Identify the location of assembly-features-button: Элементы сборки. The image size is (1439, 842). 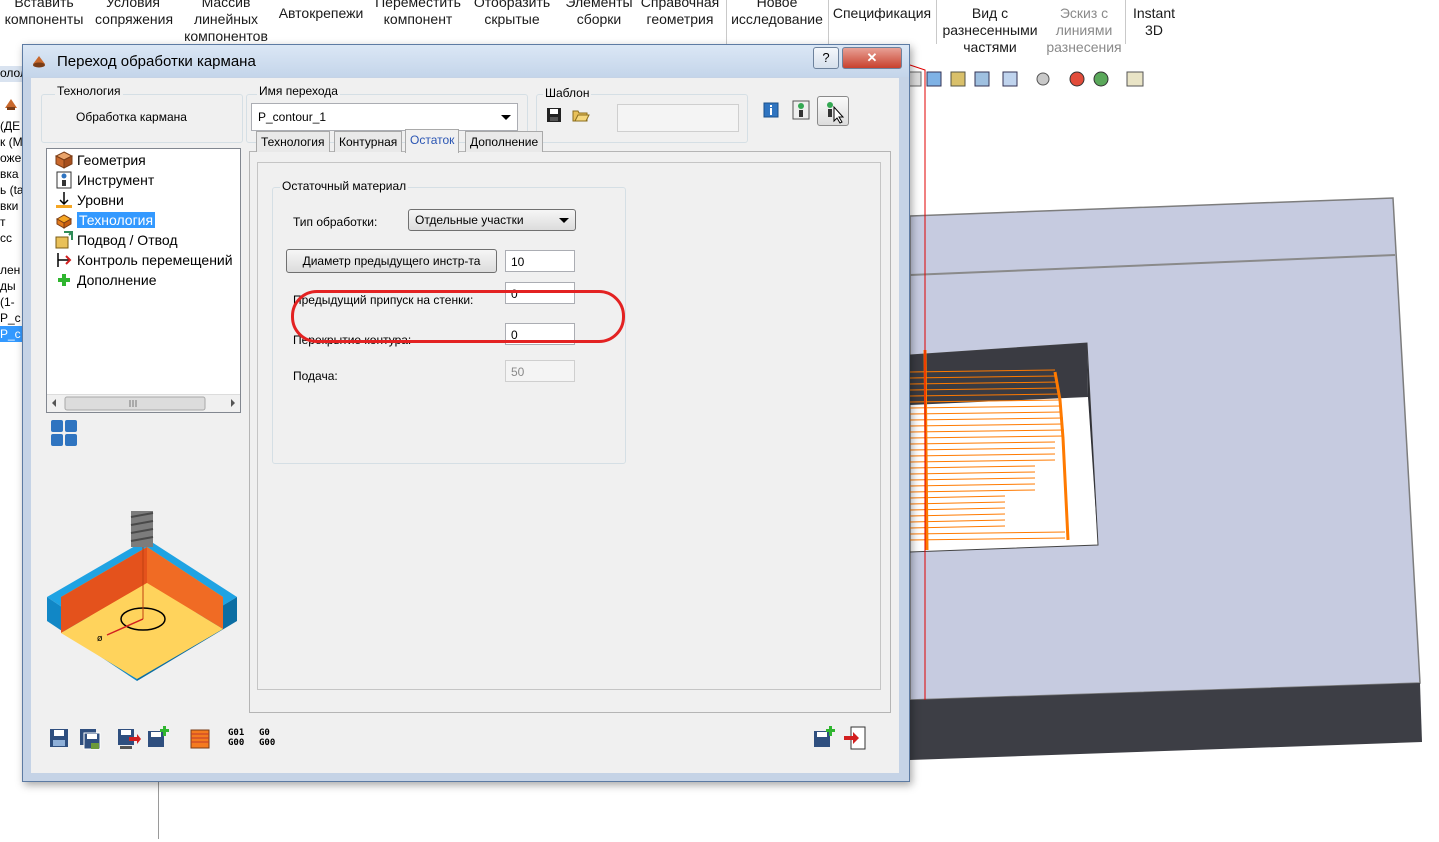
(599, 14).